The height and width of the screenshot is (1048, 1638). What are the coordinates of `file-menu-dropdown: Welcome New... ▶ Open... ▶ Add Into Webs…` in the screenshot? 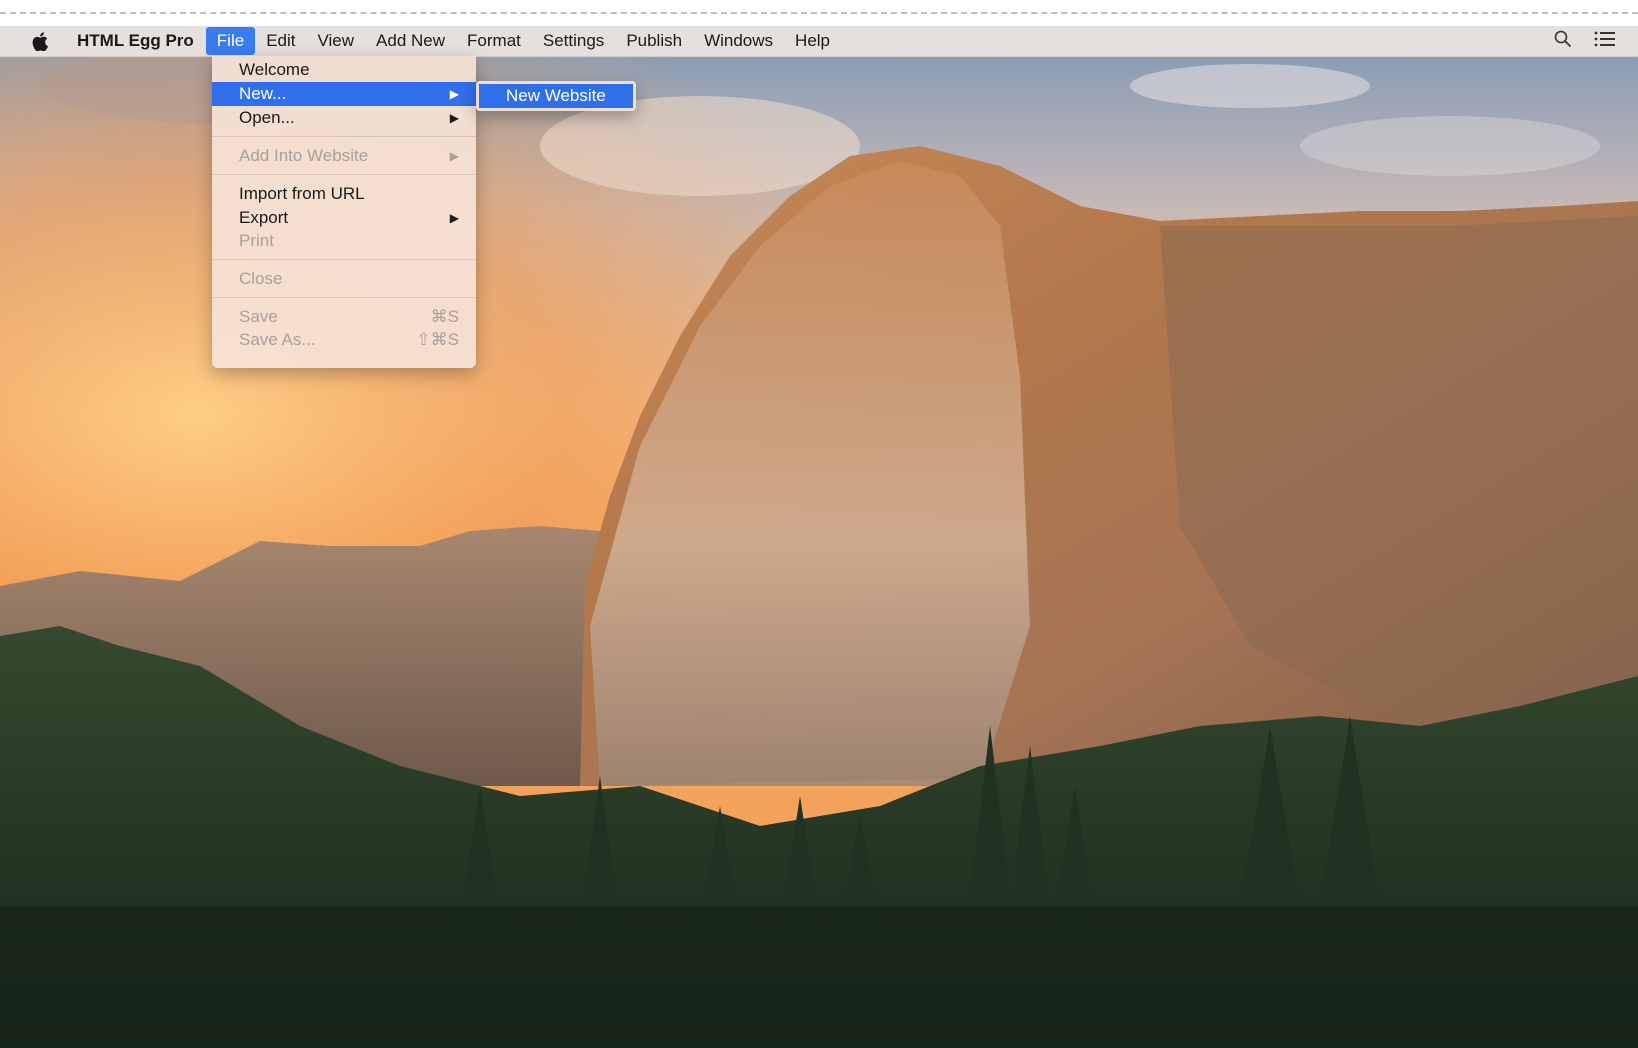 It's located at (344, 212).